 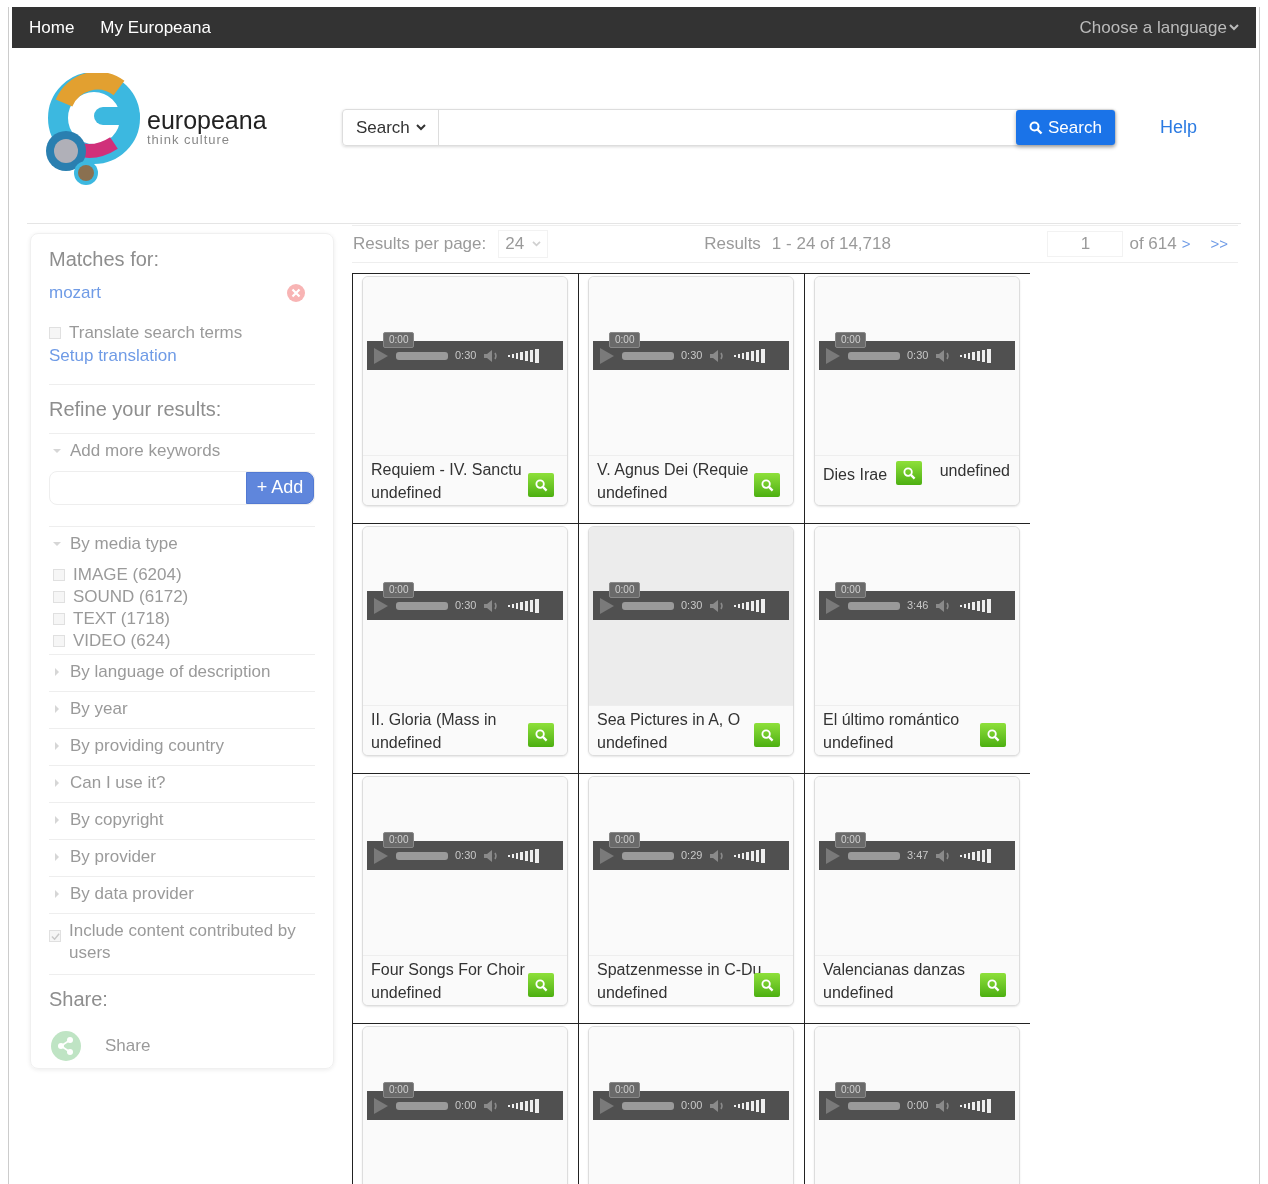 I want to click on add-button: + Add, so click(x=280, y=487).